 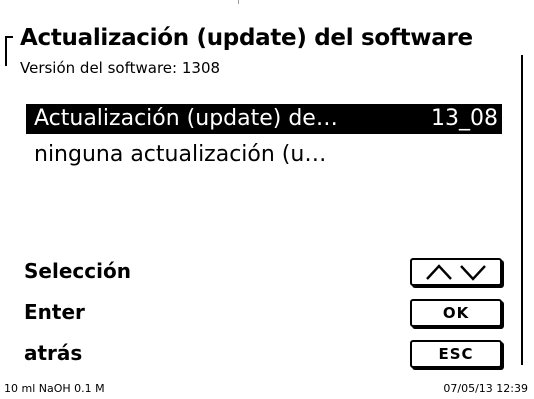 What do you see at coordinates (54, 312) in the screenshot?
I see `enter-action-label: Enter` at bounding box center [54, 312].